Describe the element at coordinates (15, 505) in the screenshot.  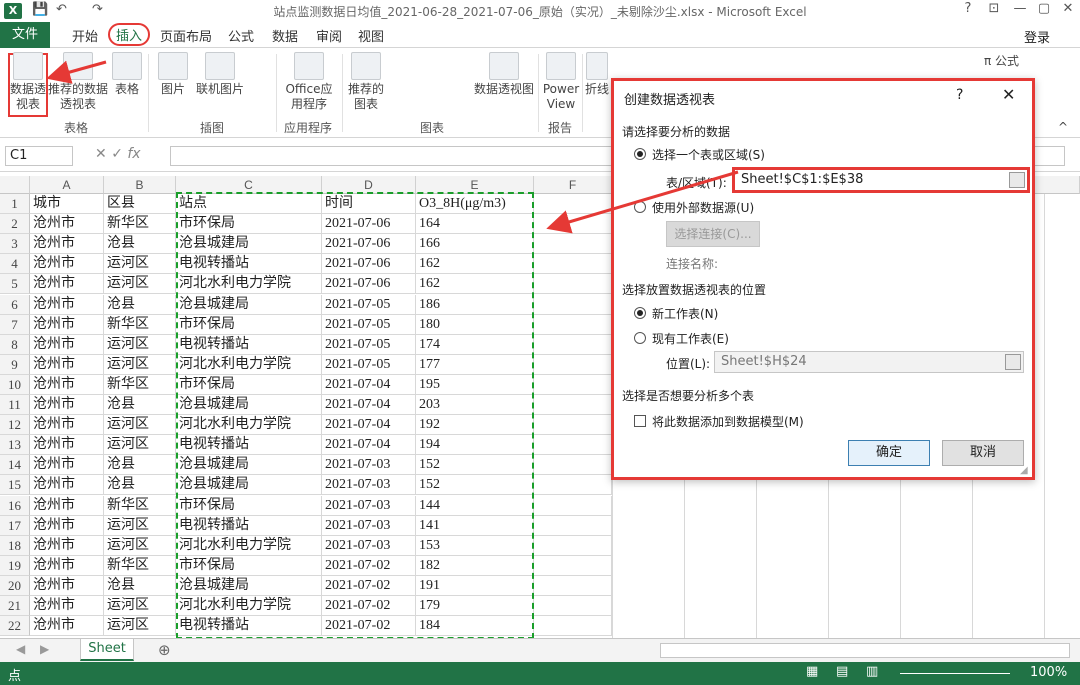
I see `row-header: 16` at that location.